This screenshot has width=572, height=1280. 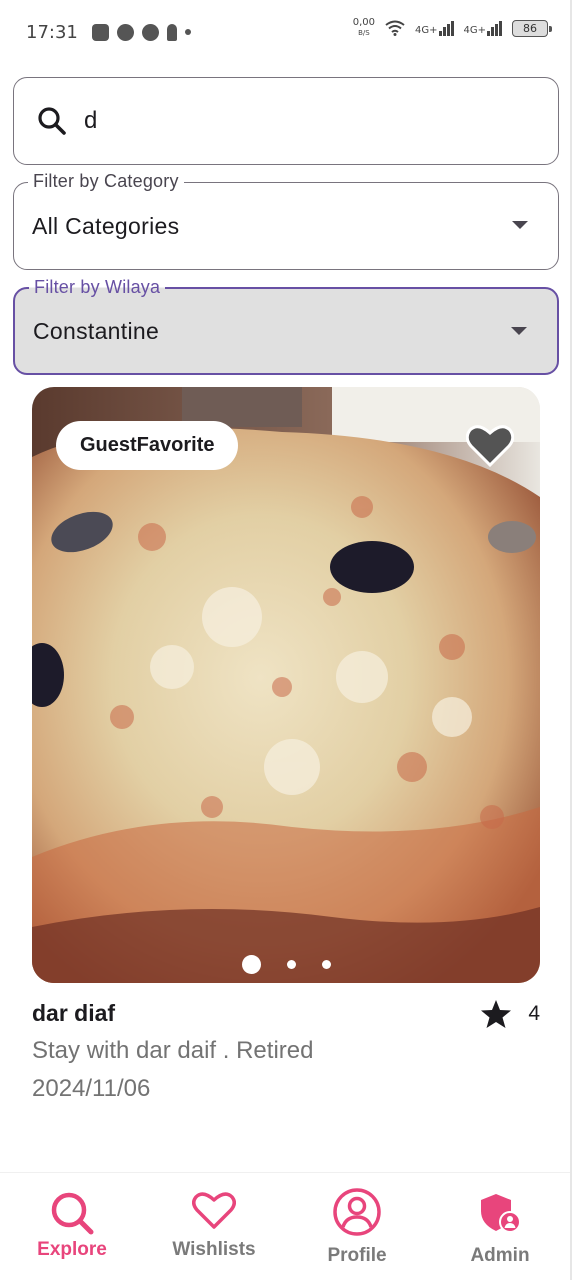 I want to click on nav-item-explore: Explore, so click(x=72, y=1226).